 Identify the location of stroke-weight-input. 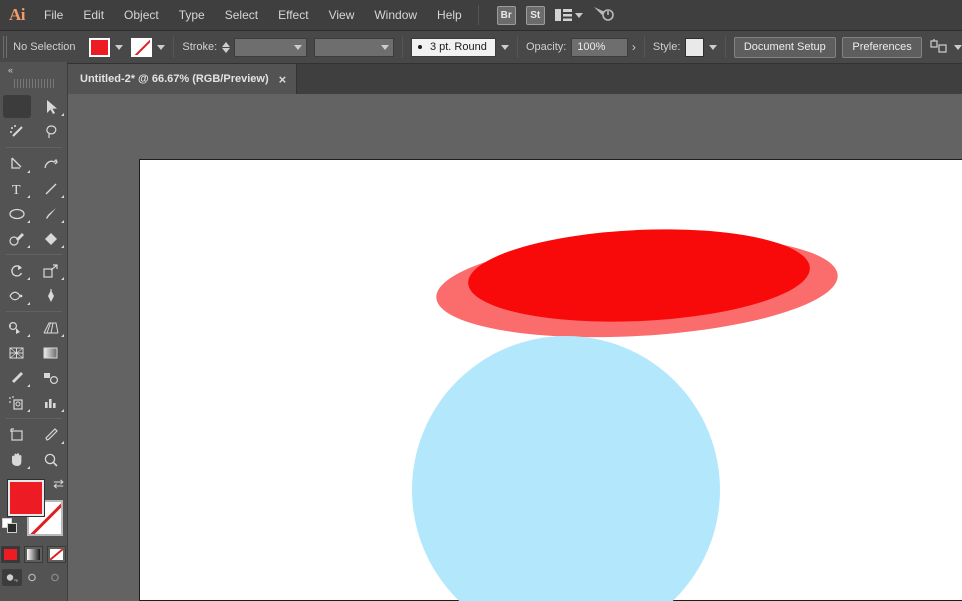
(271, 47).